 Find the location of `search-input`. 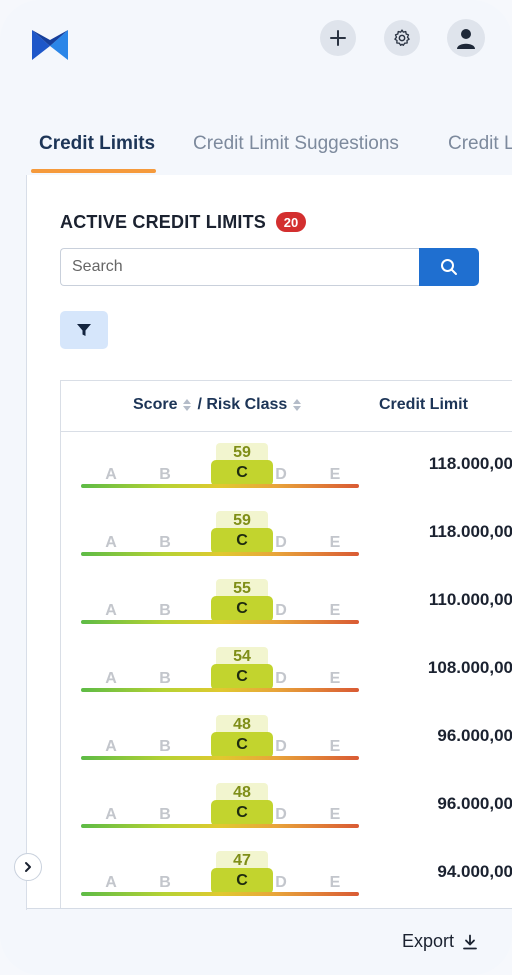

search-input is located at coordinates (239, 267).